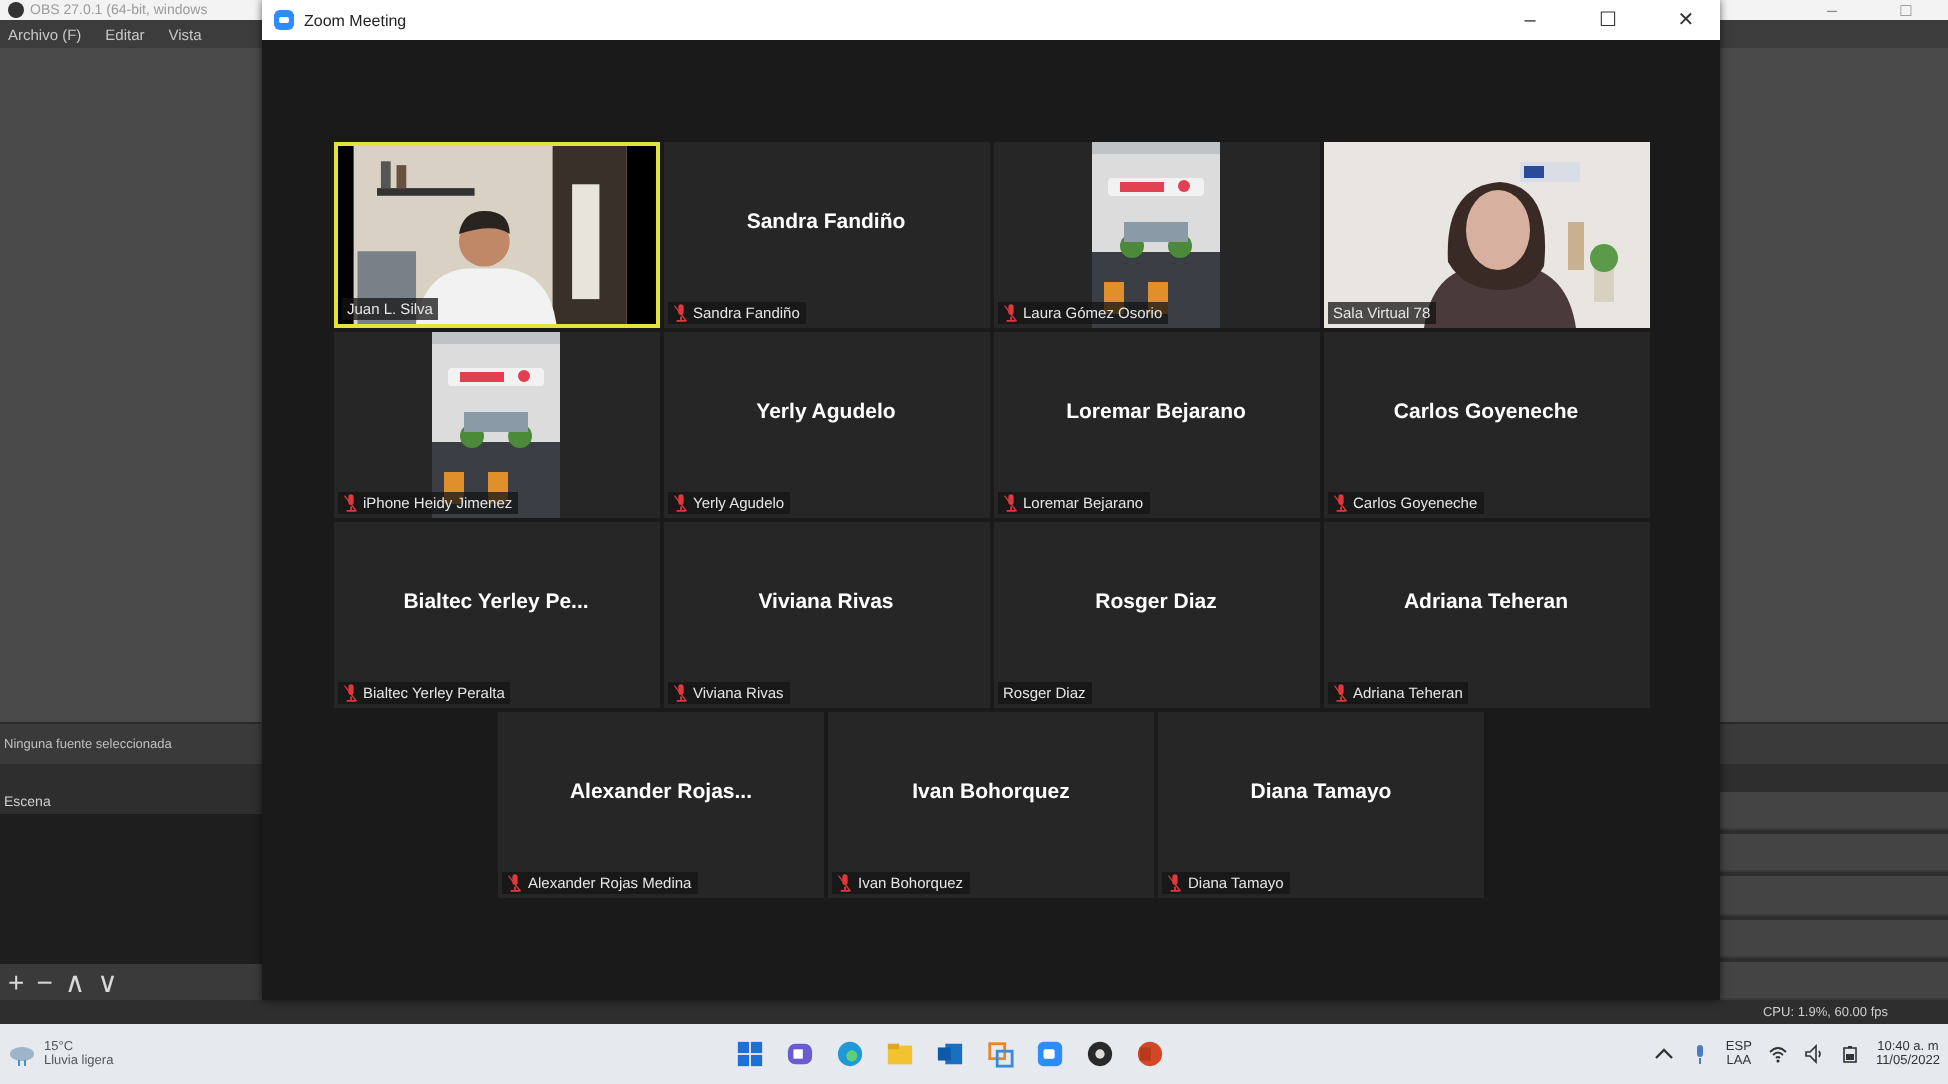 The image size is (1948, 1084). I want to click on participant-name: Yerly Agudelo, so click(826, 411).